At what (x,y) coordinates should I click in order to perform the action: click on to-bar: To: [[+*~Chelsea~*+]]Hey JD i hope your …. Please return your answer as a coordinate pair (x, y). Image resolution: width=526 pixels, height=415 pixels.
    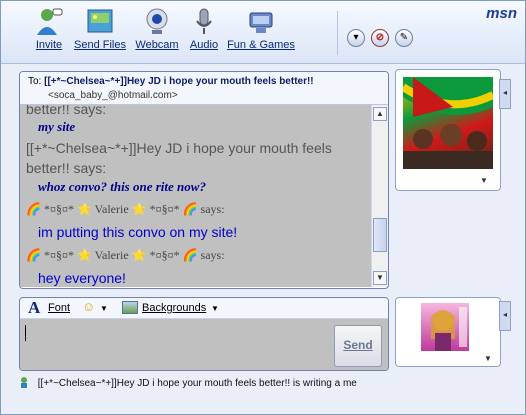
    Looking at the image, I should click on (204, 88).